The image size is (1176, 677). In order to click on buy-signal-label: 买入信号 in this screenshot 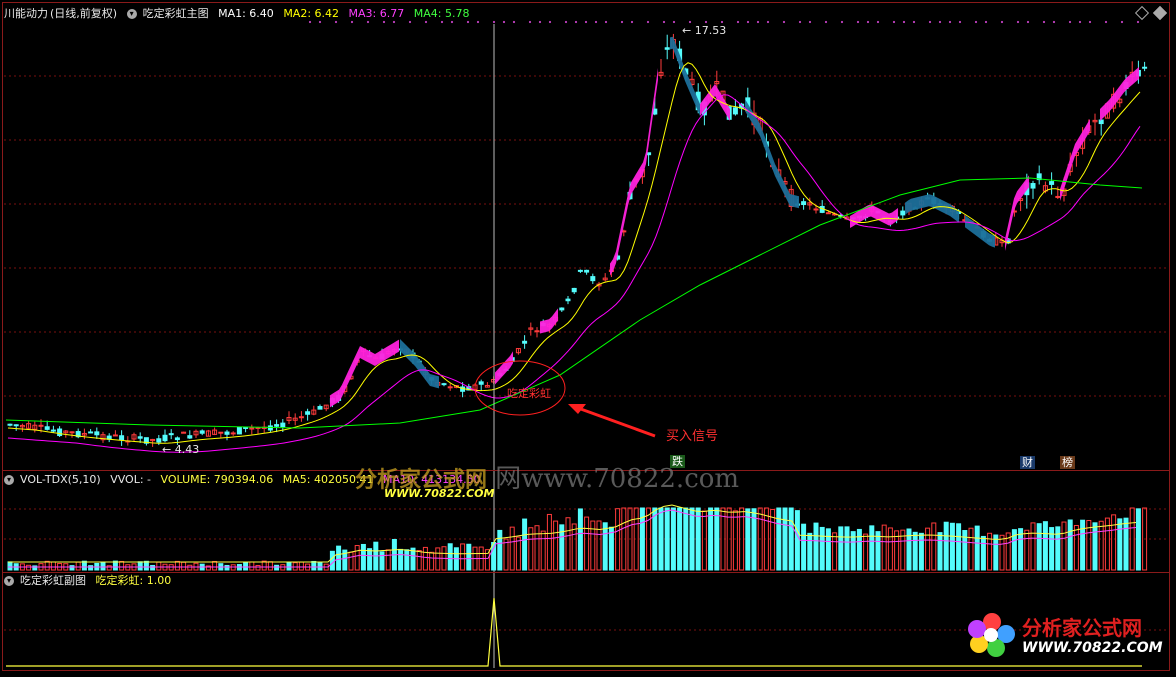, I will do `click(692, 436)`.